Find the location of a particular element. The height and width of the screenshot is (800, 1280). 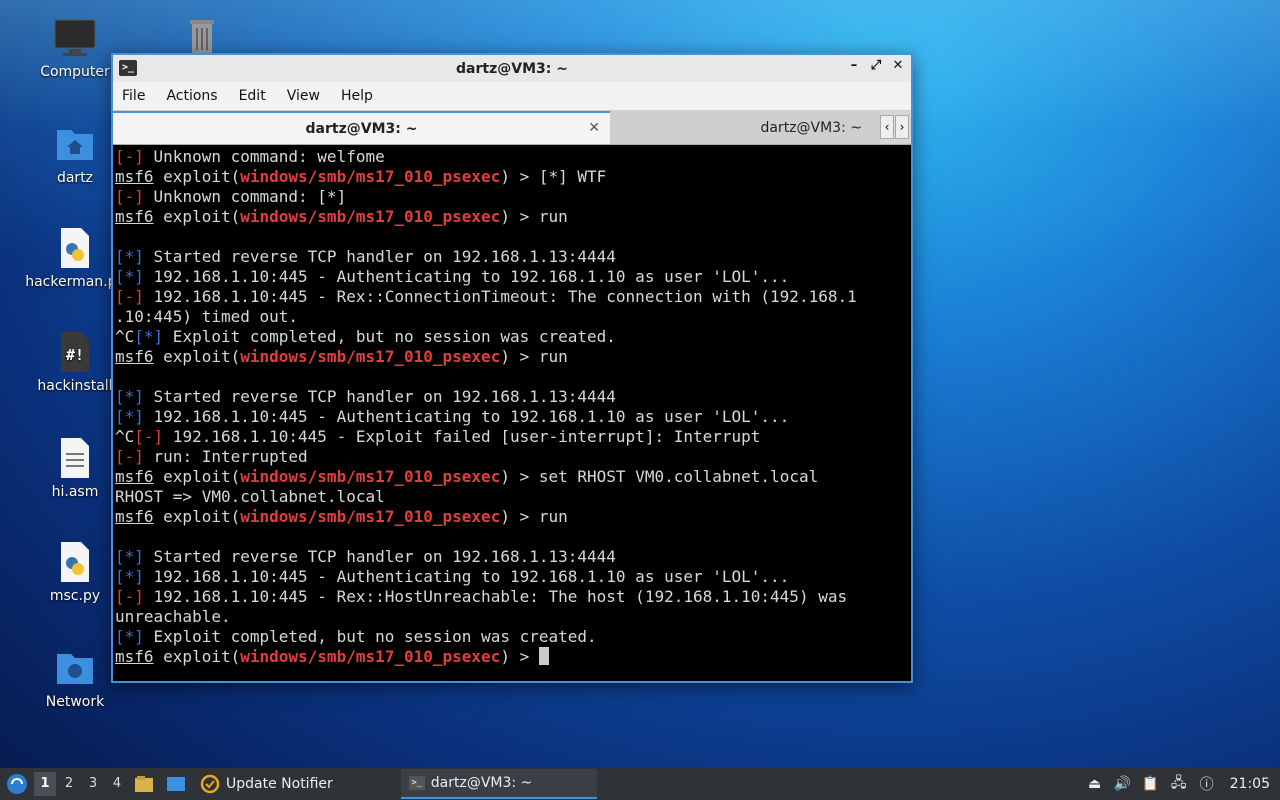

menu-file: File is located at coordinates (139, 96).